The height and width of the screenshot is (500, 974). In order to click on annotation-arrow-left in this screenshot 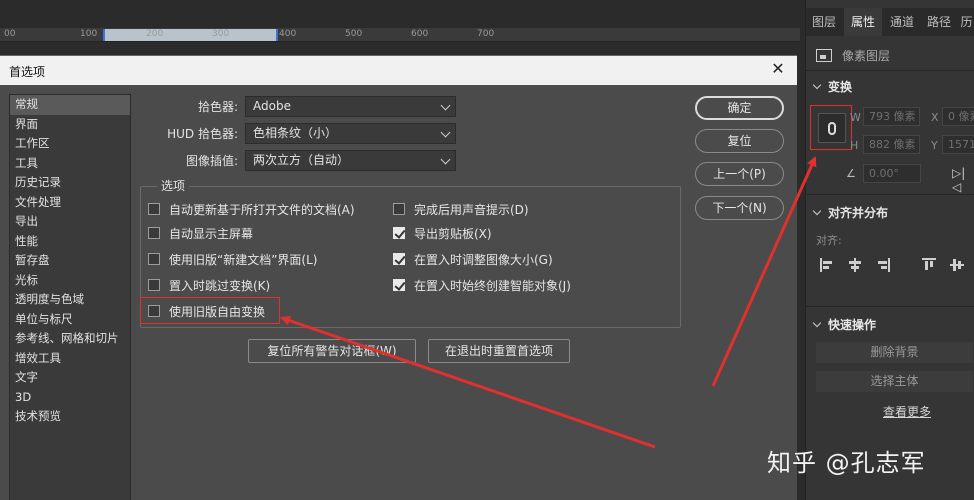, I will do `click(468, 382)`.